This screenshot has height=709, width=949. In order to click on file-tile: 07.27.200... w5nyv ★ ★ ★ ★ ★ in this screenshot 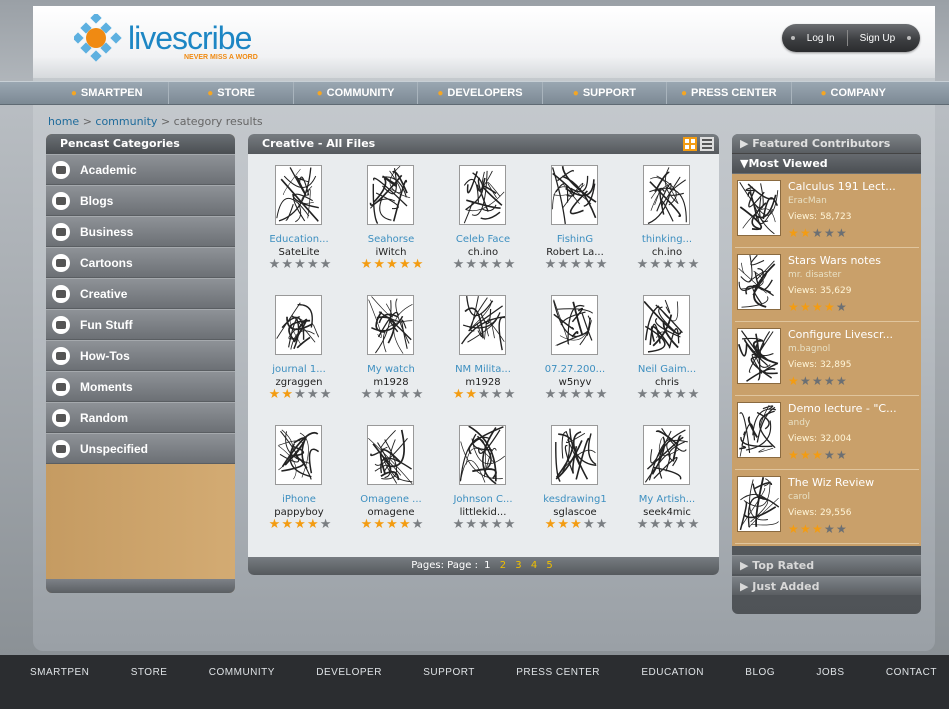, I will do `click(575, 350)`.